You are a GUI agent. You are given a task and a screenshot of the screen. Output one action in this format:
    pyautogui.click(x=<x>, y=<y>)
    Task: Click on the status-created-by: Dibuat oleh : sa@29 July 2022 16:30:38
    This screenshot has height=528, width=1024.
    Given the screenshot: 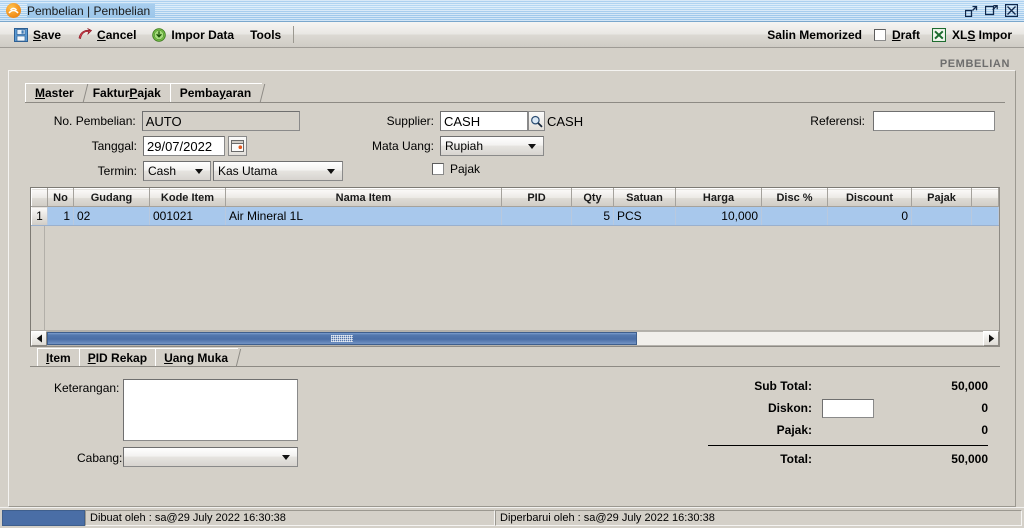 What is the action you would take?
    pyautogui.click(x=290, y=518)
    